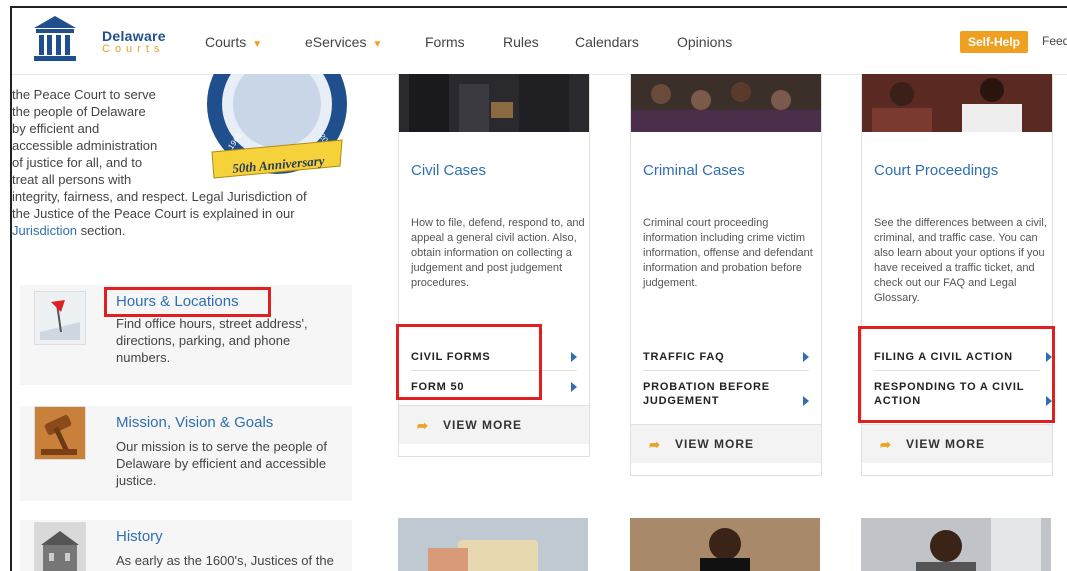 The width and height of the screenshot is (1067, 571). I want to click on man-photo, so click(956, 544).